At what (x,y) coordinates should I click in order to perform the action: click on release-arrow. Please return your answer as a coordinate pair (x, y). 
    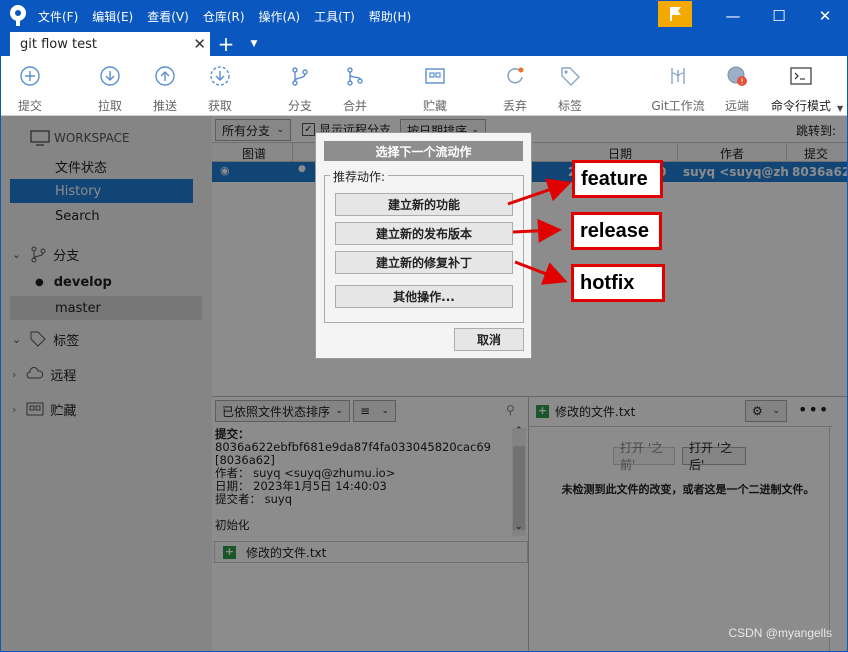
    Looking at the image, I should click on (537, 230).